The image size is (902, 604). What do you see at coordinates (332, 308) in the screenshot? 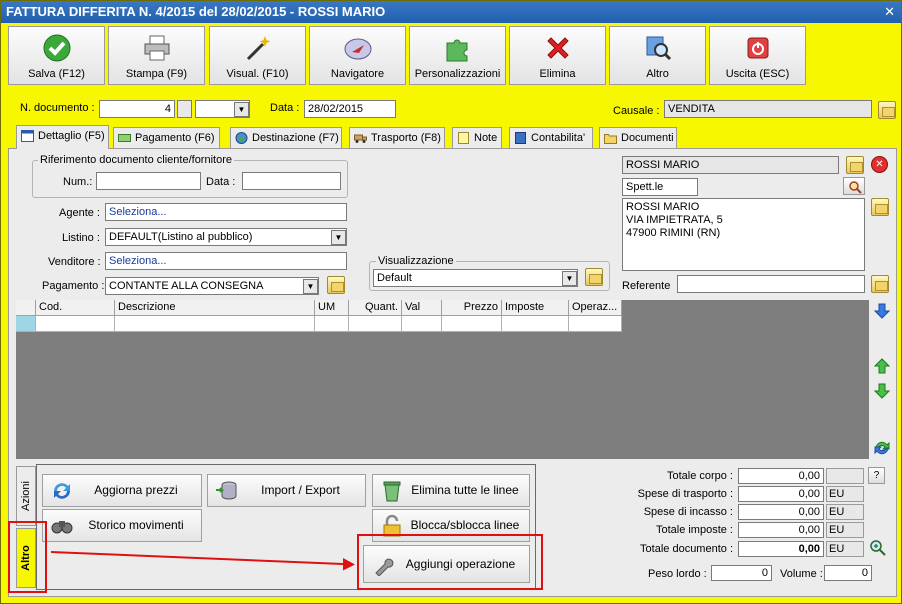
I see `col-header-um: UM` at bounding box center [332, 308].